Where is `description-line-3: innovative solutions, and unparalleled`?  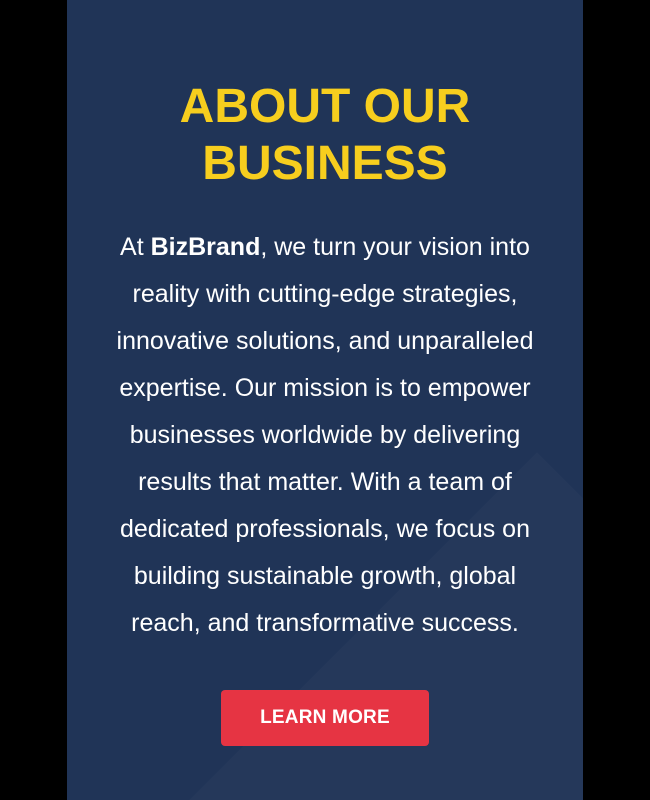
description-line-3: innovative solutions, and unparalleled is located at coordinates (325, 341).